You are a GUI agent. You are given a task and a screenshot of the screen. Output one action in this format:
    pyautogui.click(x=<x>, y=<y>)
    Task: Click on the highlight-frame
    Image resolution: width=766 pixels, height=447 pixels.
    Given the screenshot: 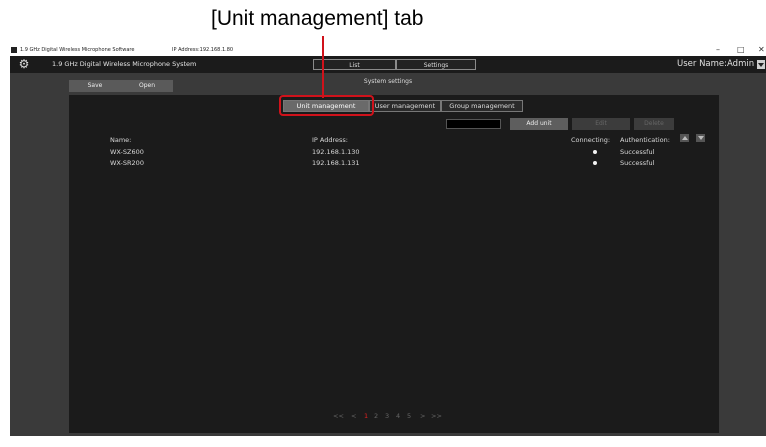 What is the action you would take?
    pyautogui.click(x=326, y=105)
    